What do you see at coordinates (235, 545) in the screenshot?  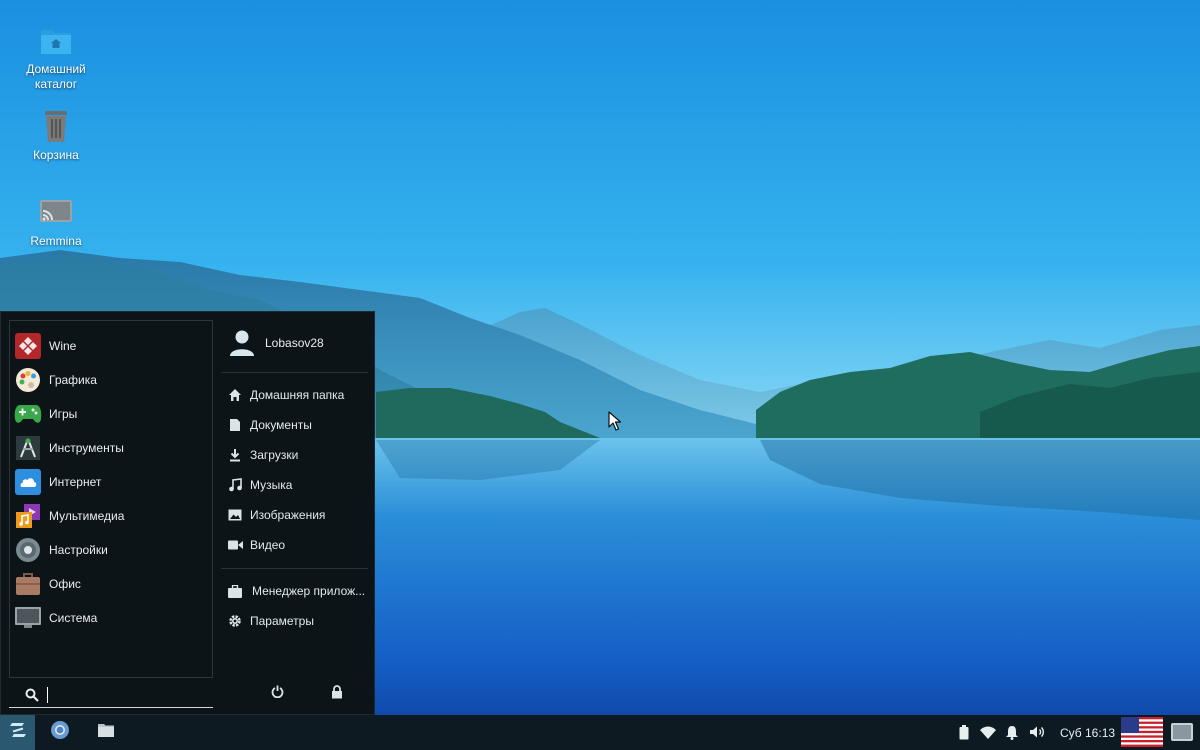 I see `video-icon` at bounding box center [235, 545].